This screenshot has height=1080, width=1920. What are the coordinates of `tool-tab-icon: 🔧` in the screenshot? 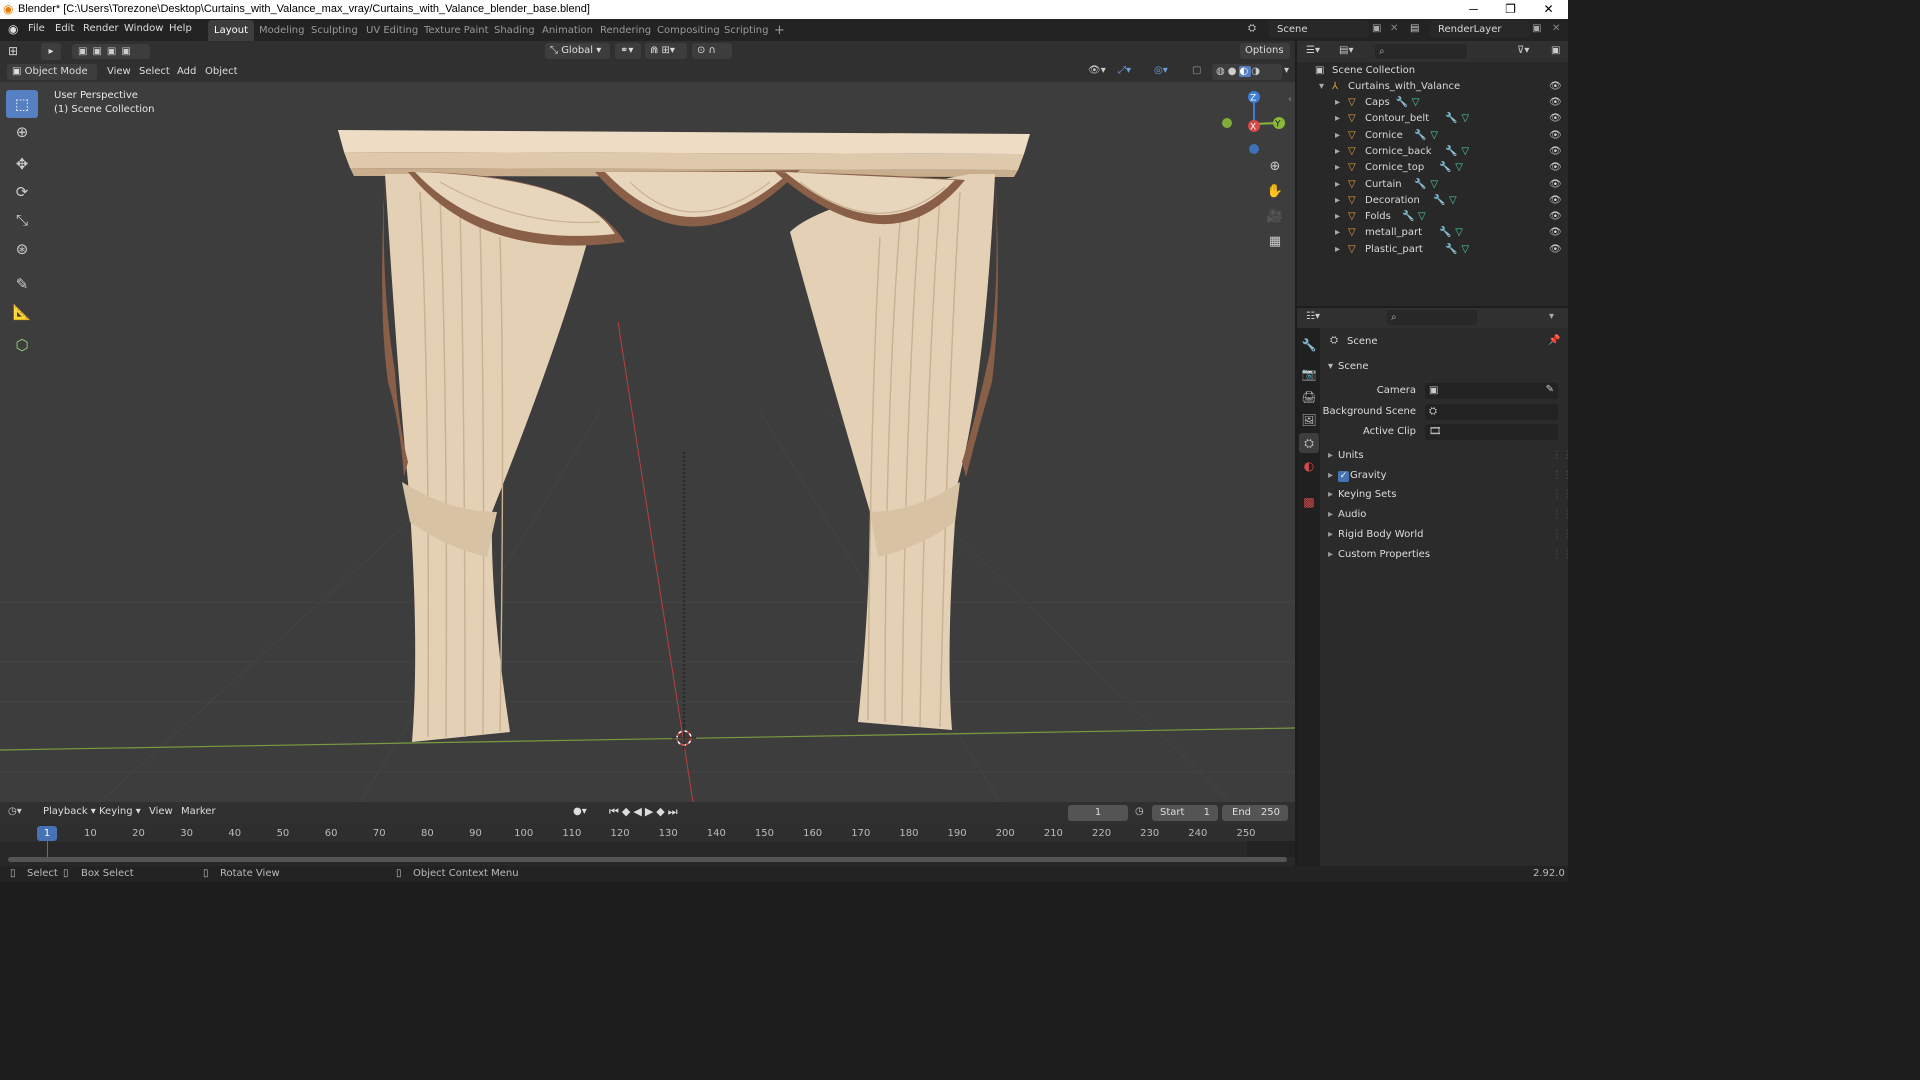 It's located at (1309, 345).